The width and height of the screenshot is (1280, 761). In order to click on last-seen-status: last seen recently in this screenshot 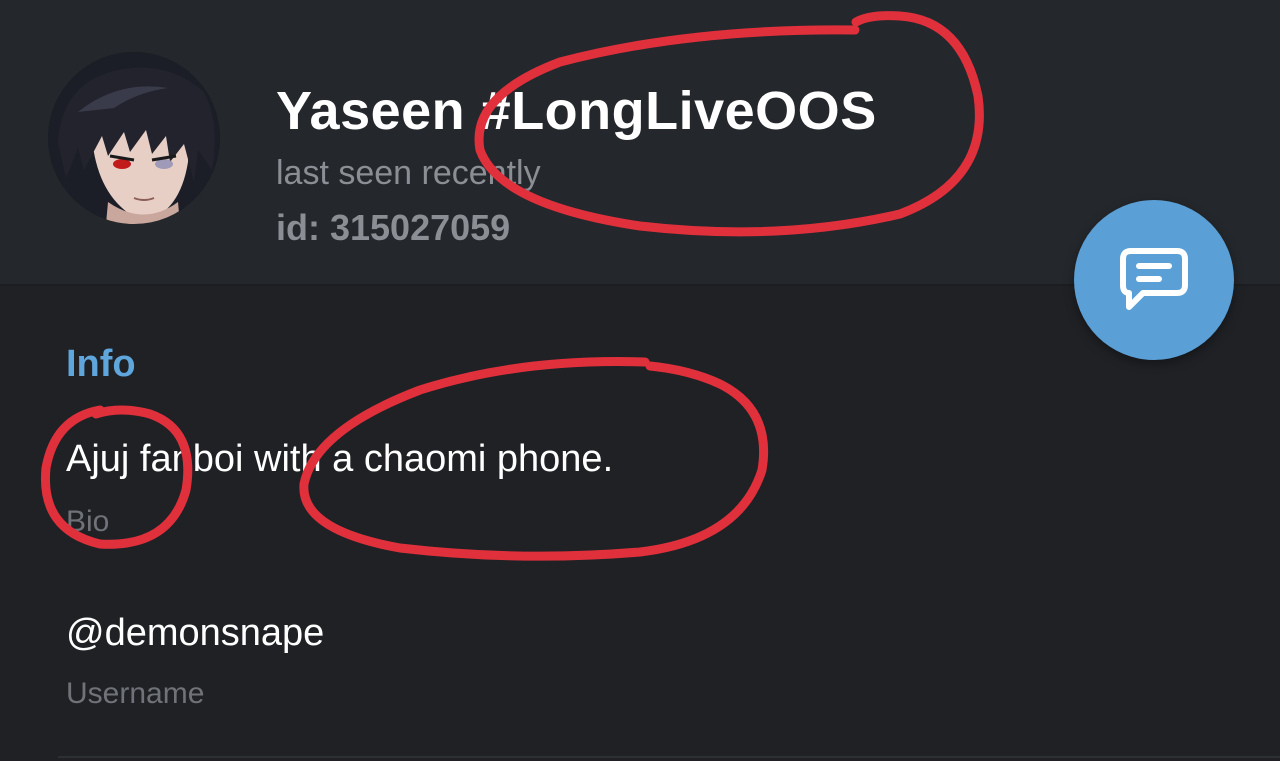, I will do `click(408, 173)`.